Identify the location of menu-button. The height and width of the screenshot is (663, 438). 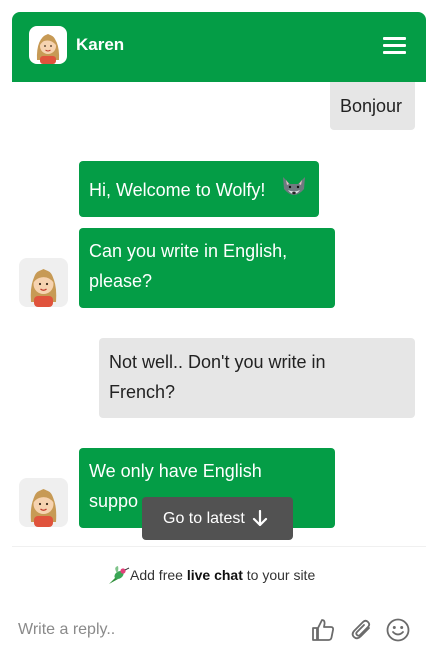
(395, 45).